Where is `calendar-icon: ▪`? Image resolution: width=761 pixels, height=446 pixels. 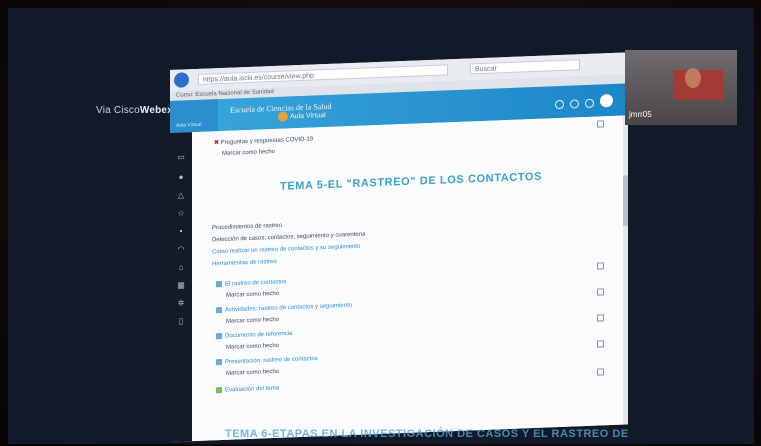 calendar-icon: ▪ is located at coordinates (181, 231).